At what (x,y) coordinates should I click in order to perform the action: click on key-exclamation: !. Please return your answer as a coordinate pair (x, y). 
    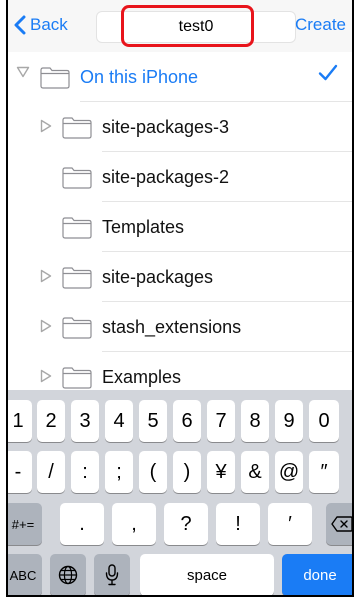
    Looking at the image, I should click on (238, 524).